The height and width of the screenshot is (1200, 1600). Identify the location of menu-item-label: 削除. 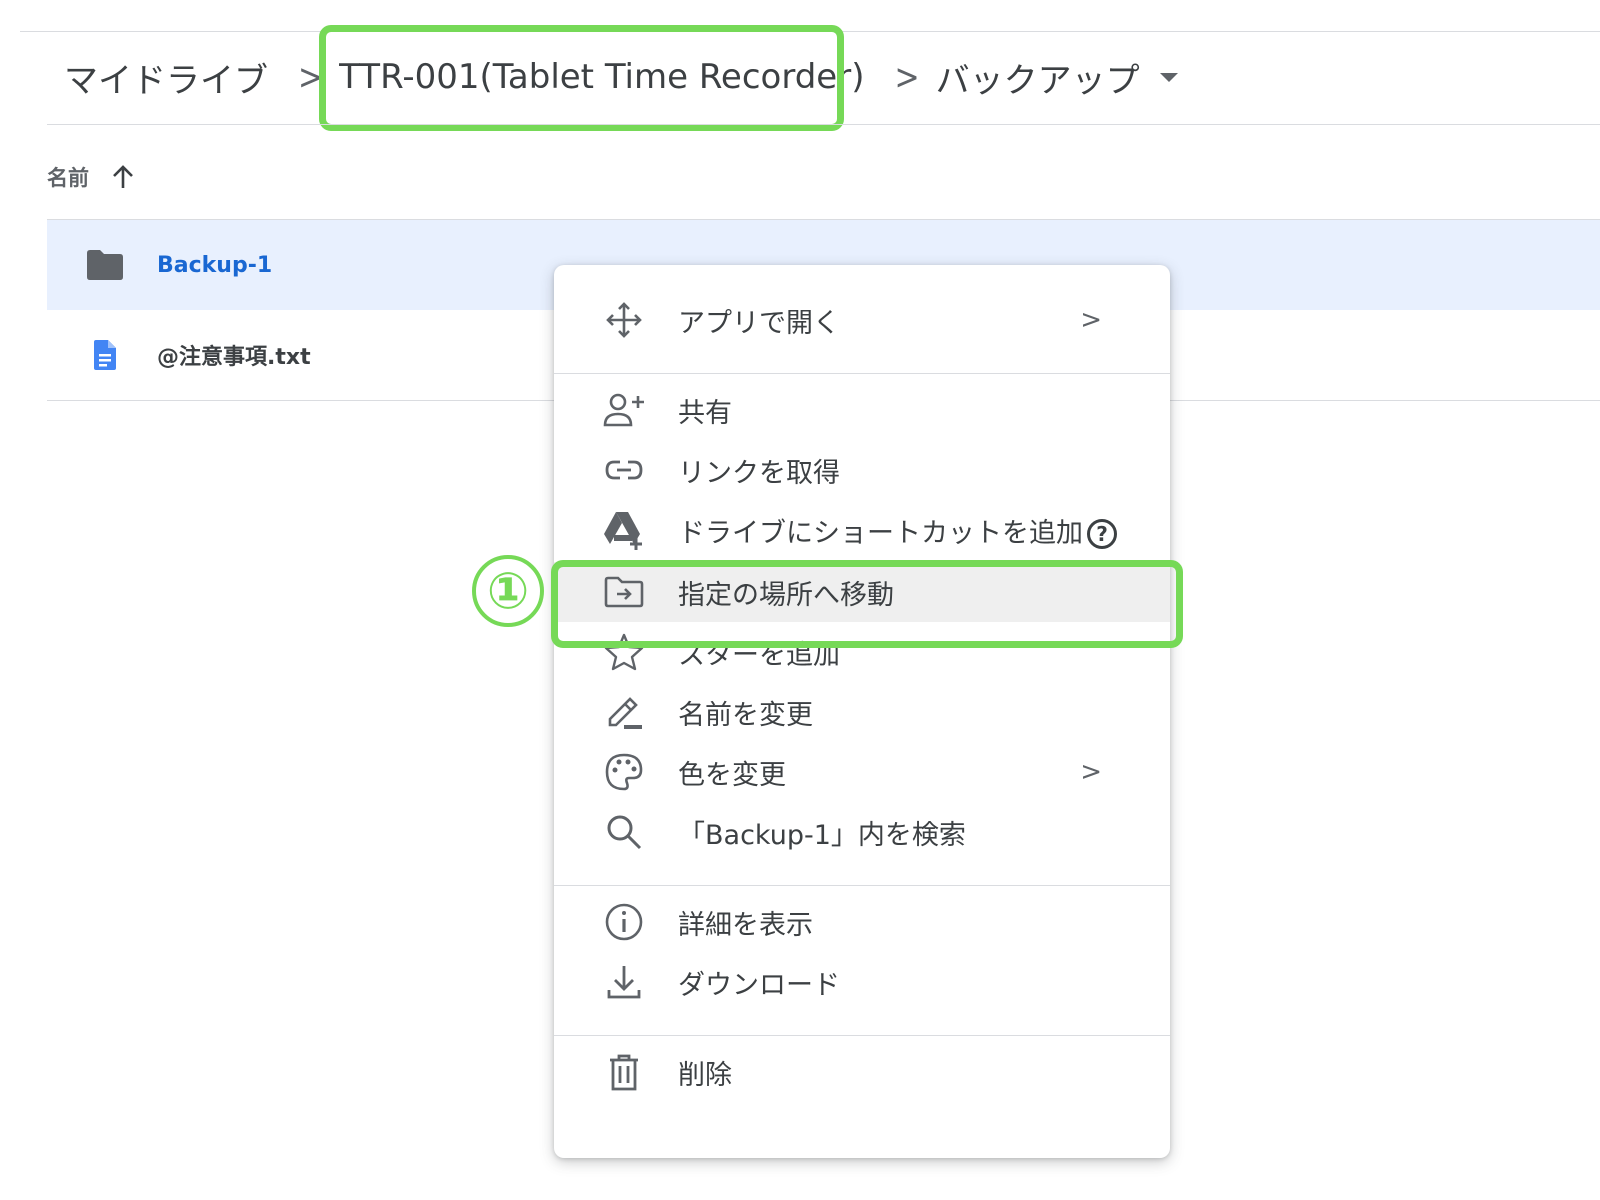
(705, 1075).